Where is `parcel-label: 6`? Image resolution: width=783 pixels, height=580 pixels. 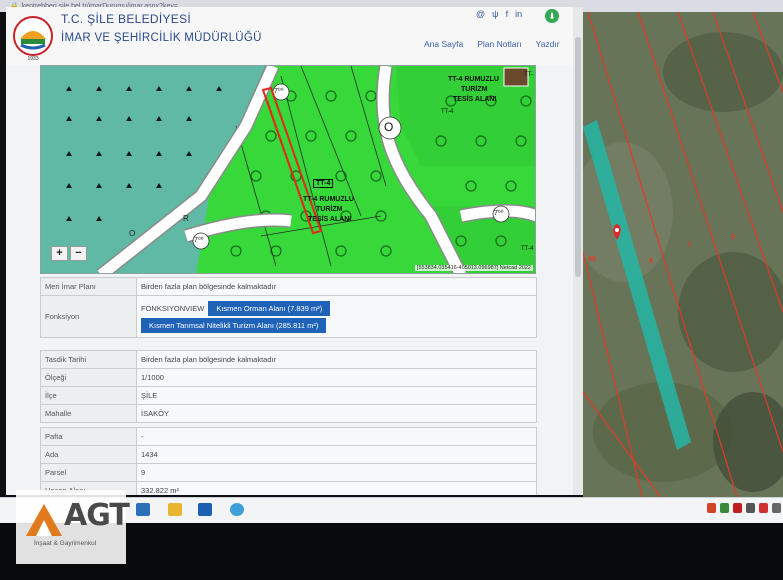 parcel-label: 6 is located at coordinates (733, 237).